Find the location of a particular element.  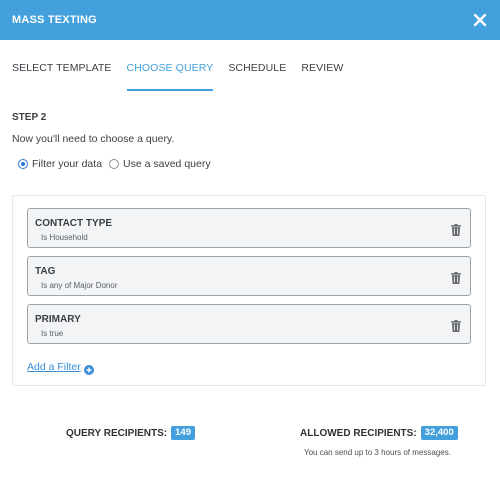

filter-card-primary: PRIMARY Is true is located at coordinates (249, 324).